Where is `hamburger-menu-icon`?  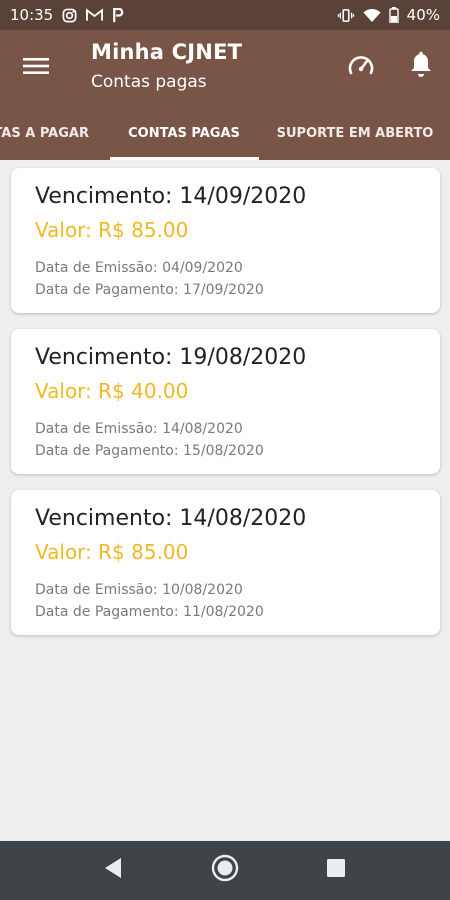 hamburger-menu-icon is located at coordinates (36, 68).